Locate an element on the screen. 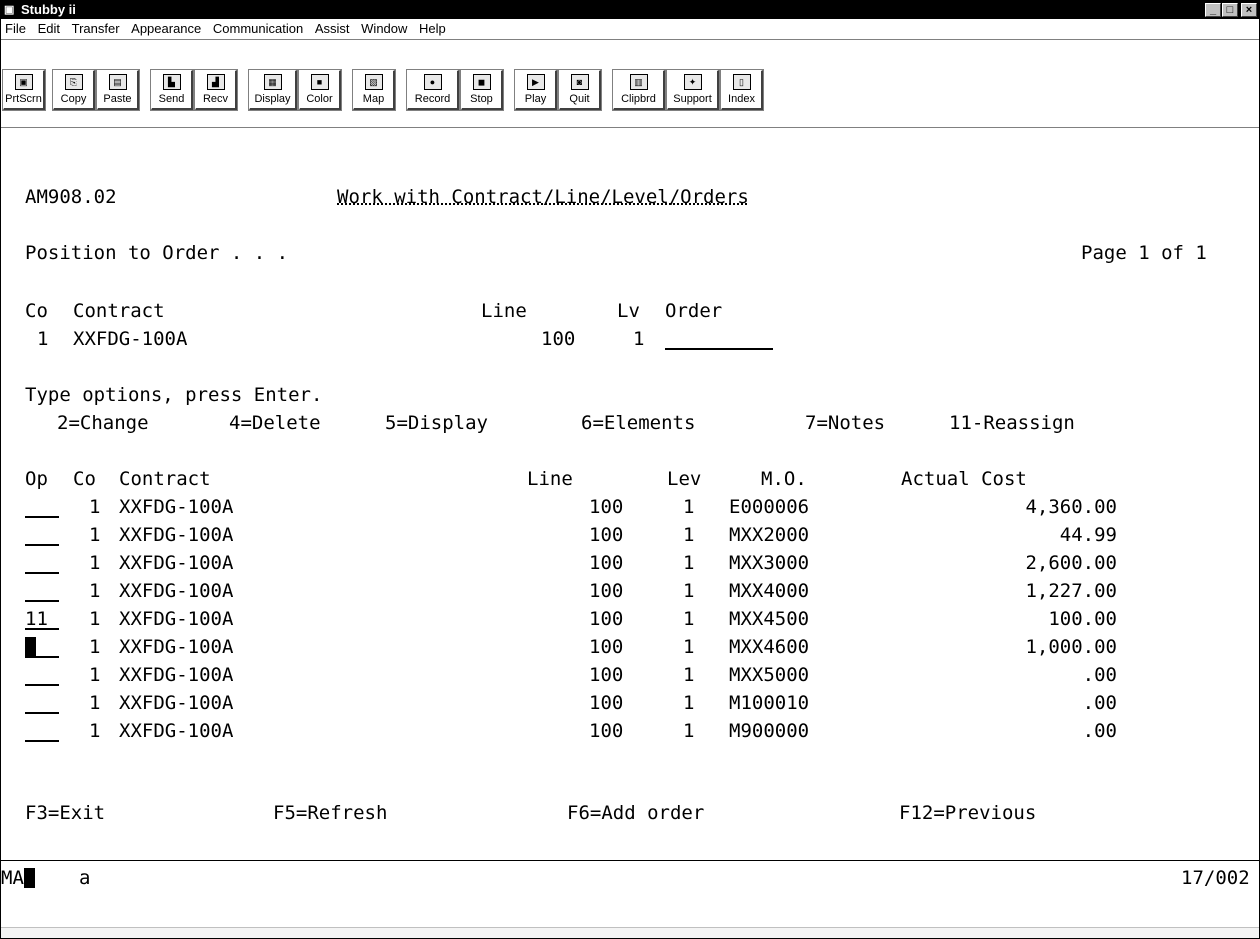  play-button: ▶ Play is located at coordinates (536, 90).